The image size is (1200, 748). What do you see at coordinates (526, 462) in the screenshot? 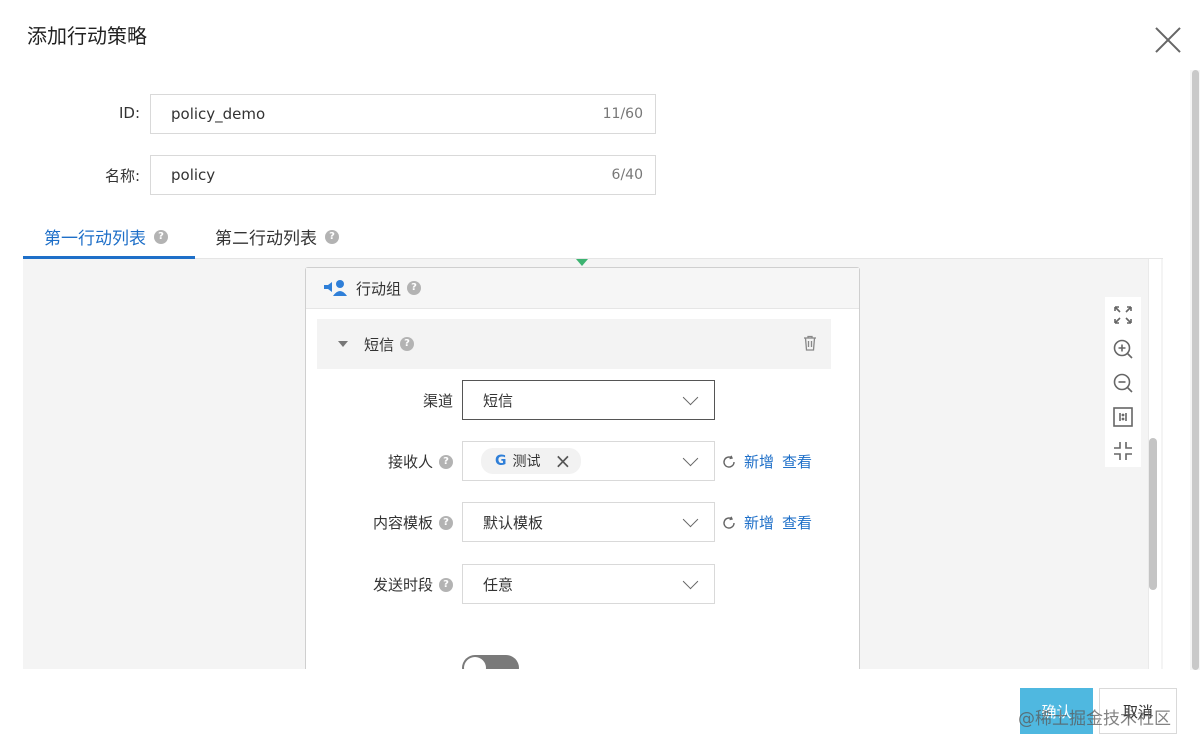
I see `recipient-tag-text: 测试` at bounding box center [526, 462].